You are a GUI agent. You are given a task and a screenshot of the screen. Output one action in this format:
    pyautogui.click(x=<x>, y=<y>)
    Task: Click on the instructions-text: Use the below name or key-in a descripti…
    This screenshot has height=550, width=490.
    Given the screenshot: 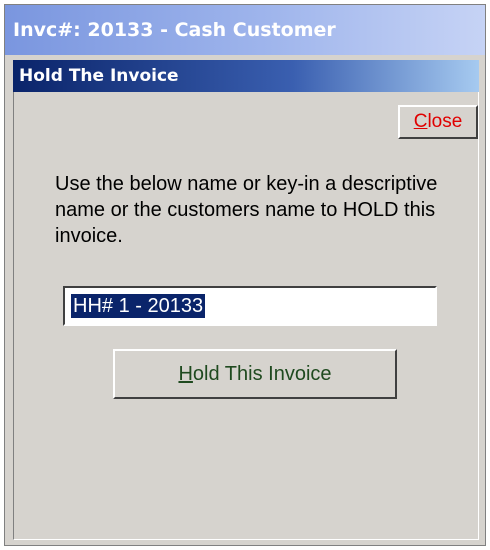 What is the action you would take?
    pyautogui.click(x=246, y=210)
    